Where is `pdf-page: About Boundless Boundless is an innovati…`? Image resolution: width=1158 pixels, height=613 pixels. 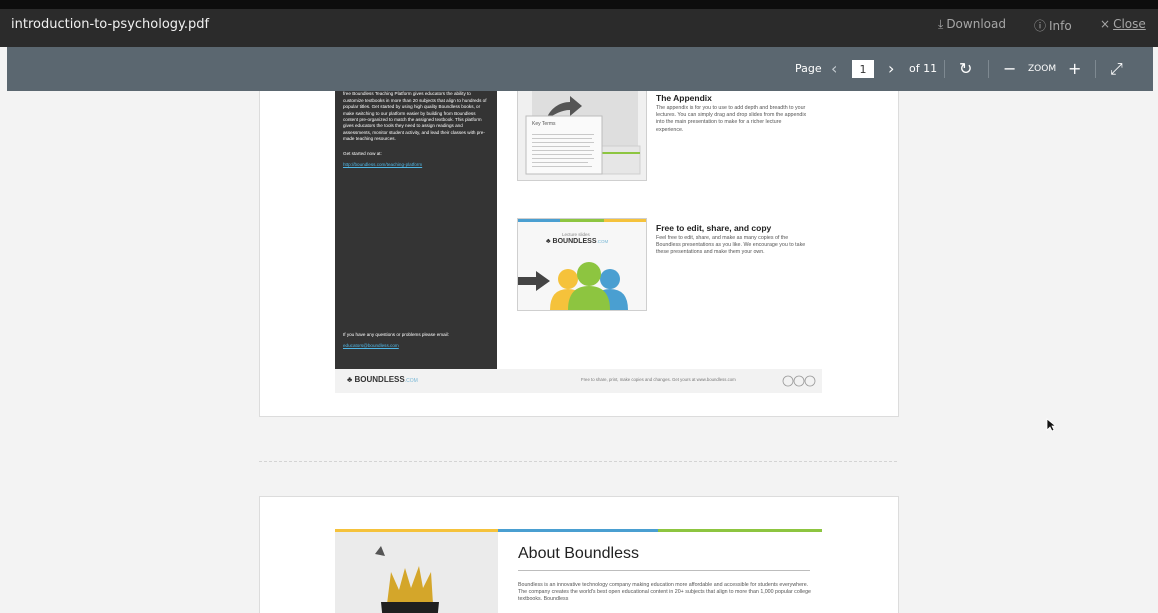
pdf-page: About Boundless Boundless is an innovati… is located at coordinates (579, 554).